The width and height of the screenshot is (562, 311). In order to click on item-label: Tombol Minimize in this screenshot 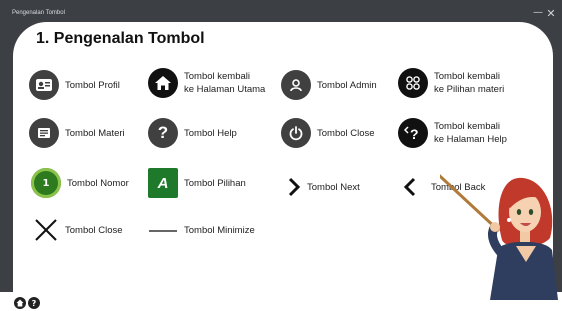, I will do `click(219, 230)`.